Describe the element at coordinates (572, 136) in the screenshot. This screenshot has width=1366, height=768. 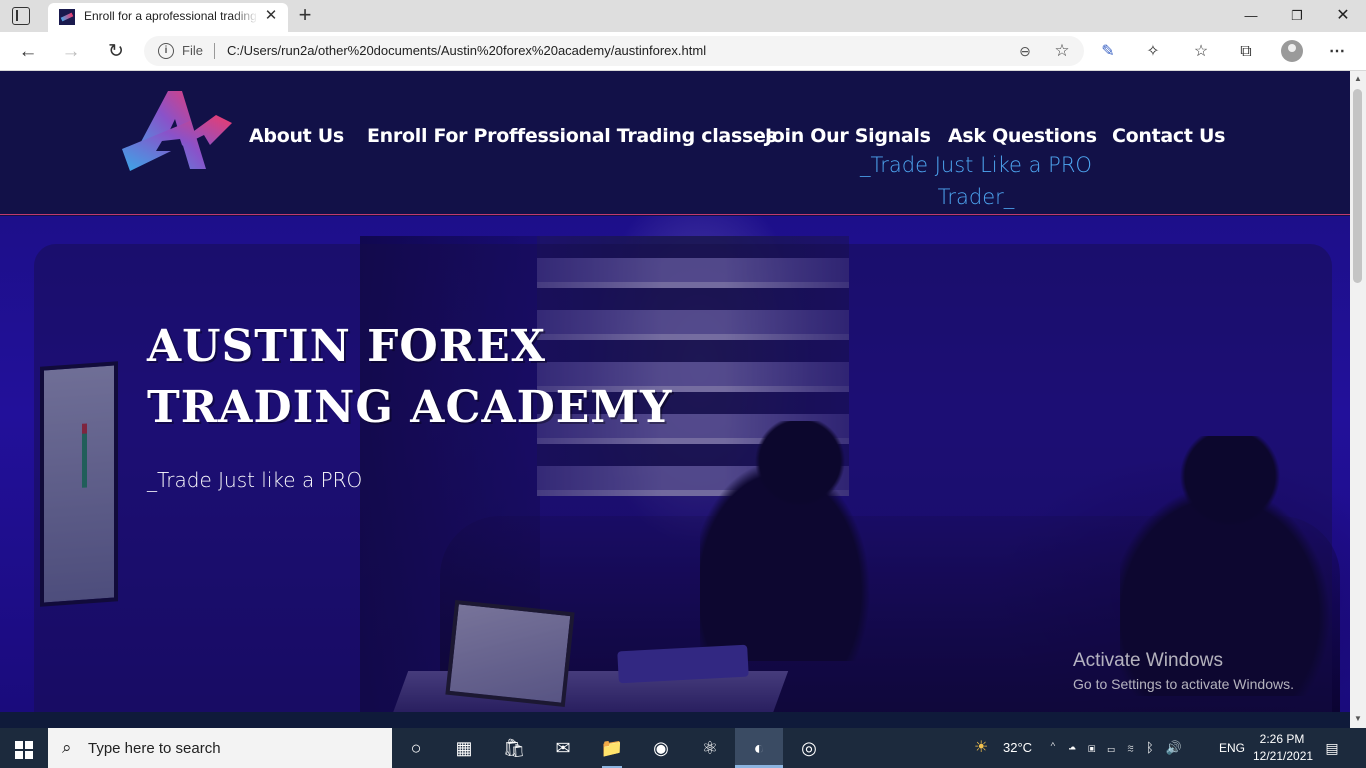
I see `nav-enroll: Enroll For Proffessional Trading classes` at that location.